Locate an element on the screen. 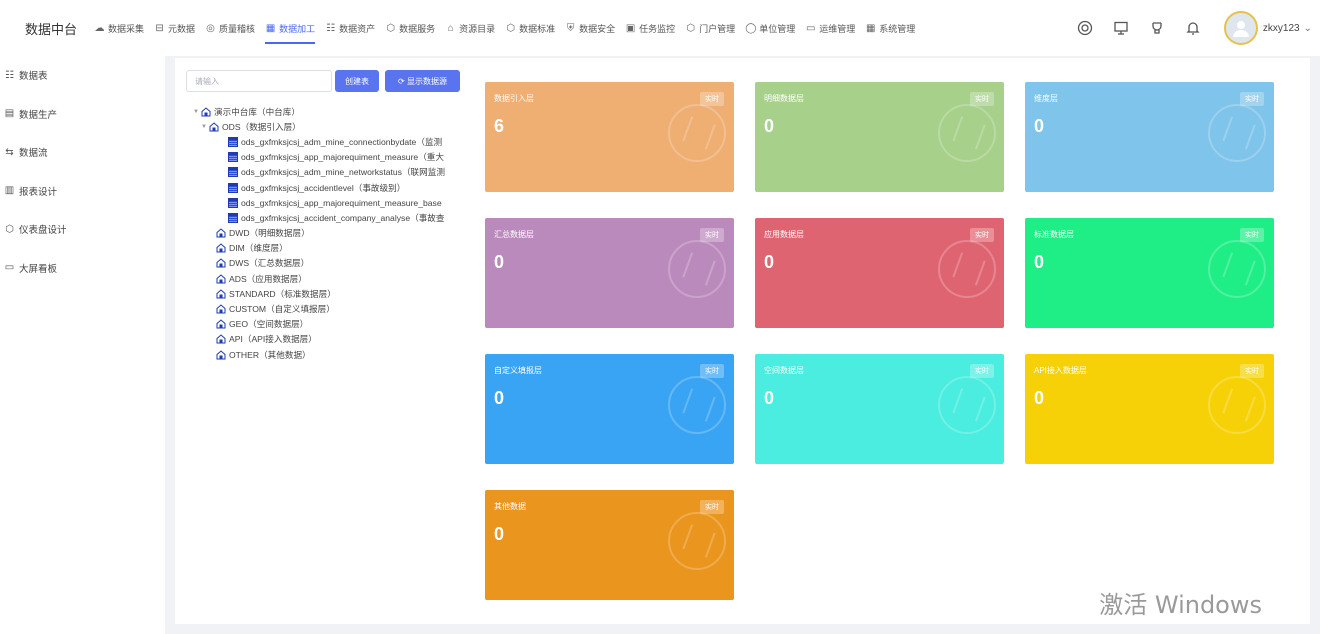 This screenshot has height=634, width=1320. layer-card: 明细数据层 0 实时 is located at coordinates (879, 137).